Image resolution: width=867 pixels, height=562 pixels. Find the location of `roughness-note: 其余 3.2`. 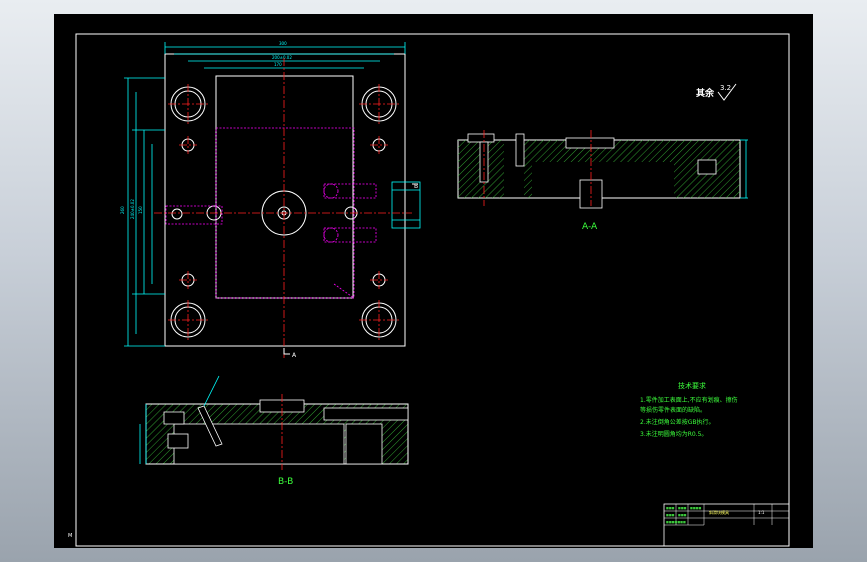

roughness-note: 其余 3.2 is located at coordinates (716, 92).